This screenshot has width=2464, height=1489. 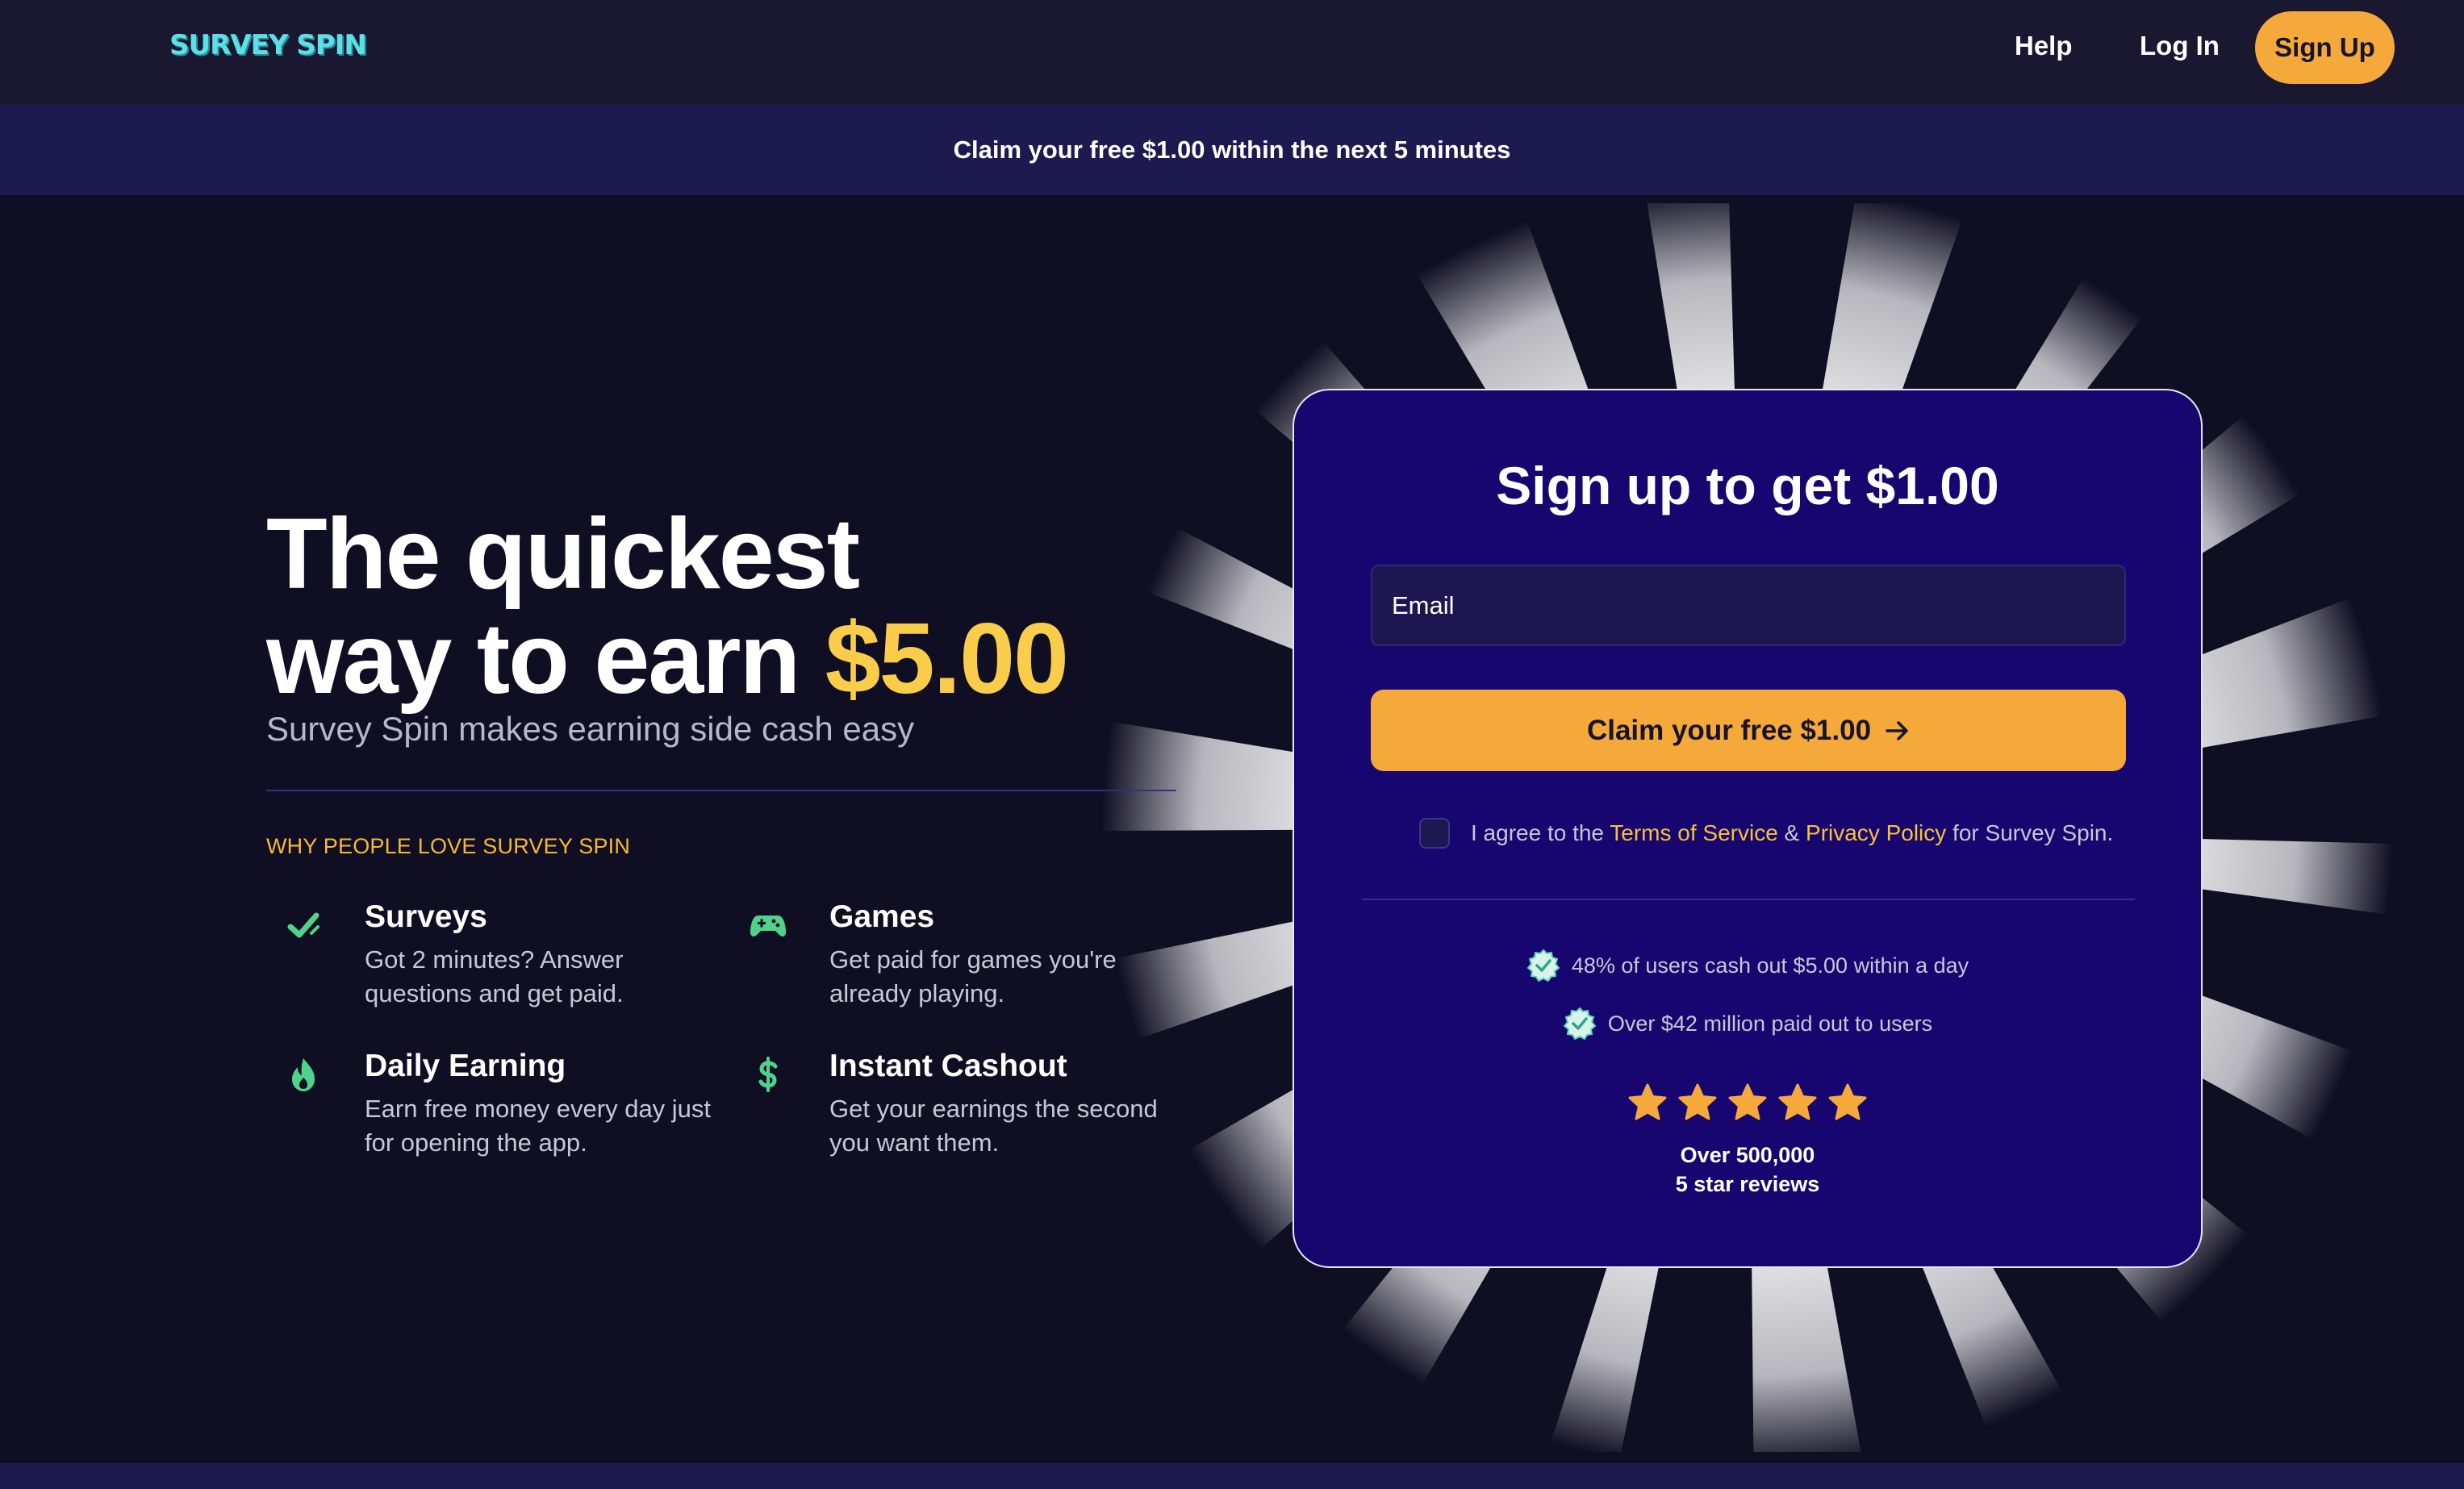 What do you see at coordinates (268, 45) in the screenshot?
I see `survey-spin-logo: SURVEY SPIN` at bounding box center [268, 45].